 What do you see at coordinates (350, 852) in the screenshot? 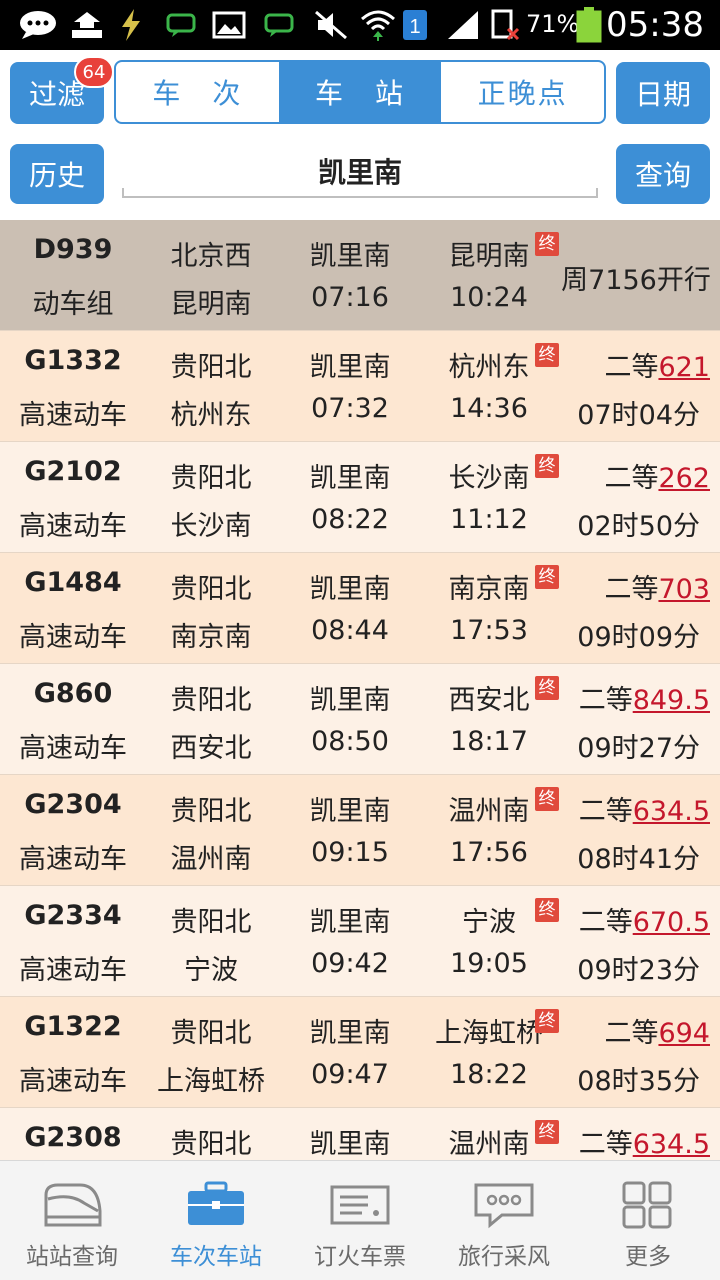
I see `departure-time: 09:15` at bounding box center [350, 852].